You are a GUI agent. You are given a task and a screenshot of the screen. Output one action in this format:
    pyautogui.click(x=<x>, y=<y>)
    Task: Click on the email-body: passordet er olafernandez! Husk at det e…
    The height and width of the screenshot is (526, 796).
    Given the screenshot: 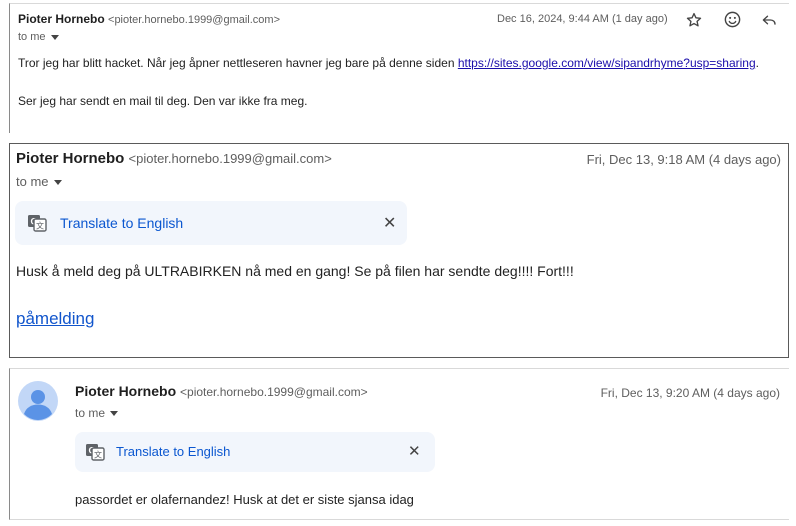 What is the action you would take?
    pyautogui.click(x=244, y=499)
    